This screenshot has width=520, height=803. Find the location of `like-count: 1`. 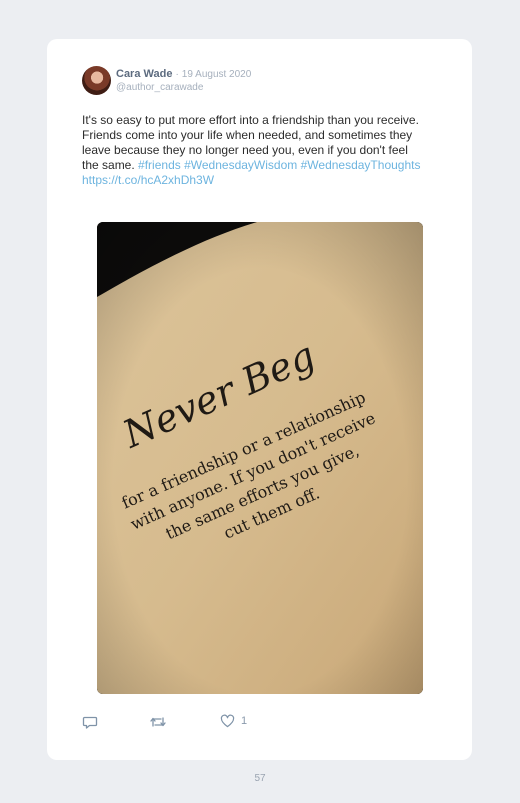

like-count: 1 is located at coordinates (244, 721).